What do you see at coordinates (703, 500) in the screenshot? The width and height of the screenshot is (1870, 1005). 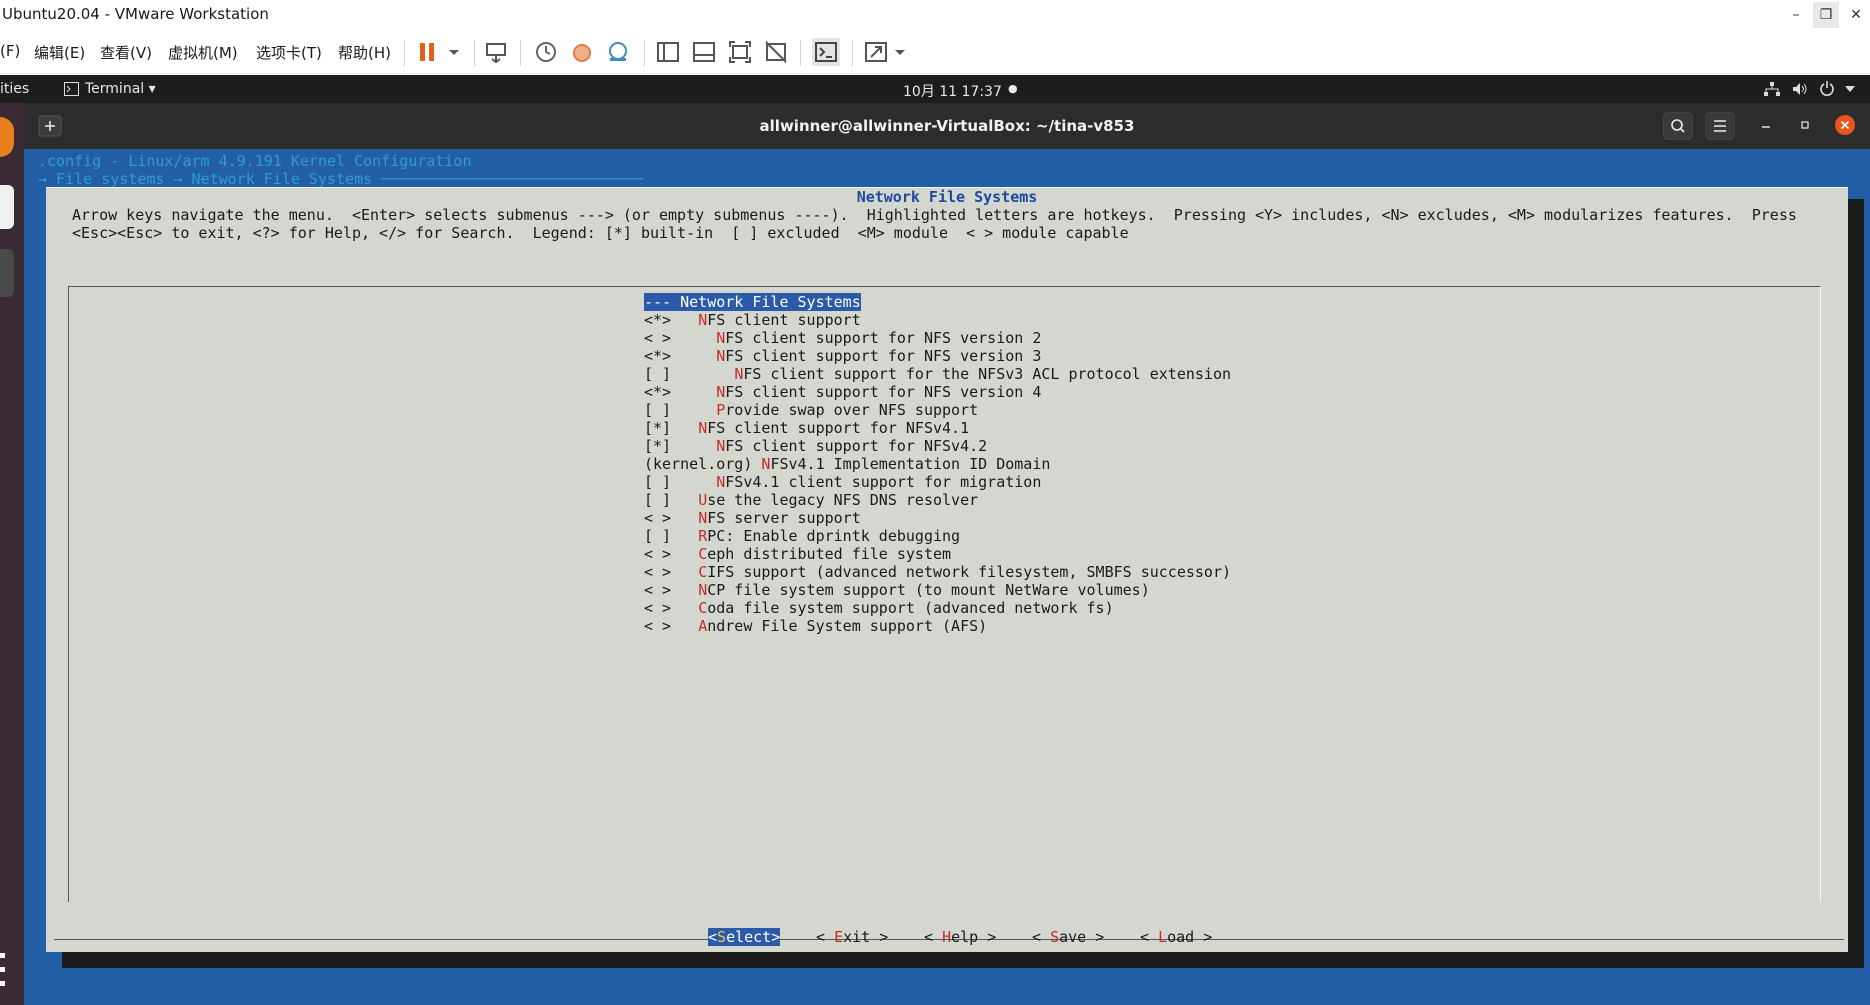 I see `menu-item-hotkey: U` at bounding box center [703, 500].